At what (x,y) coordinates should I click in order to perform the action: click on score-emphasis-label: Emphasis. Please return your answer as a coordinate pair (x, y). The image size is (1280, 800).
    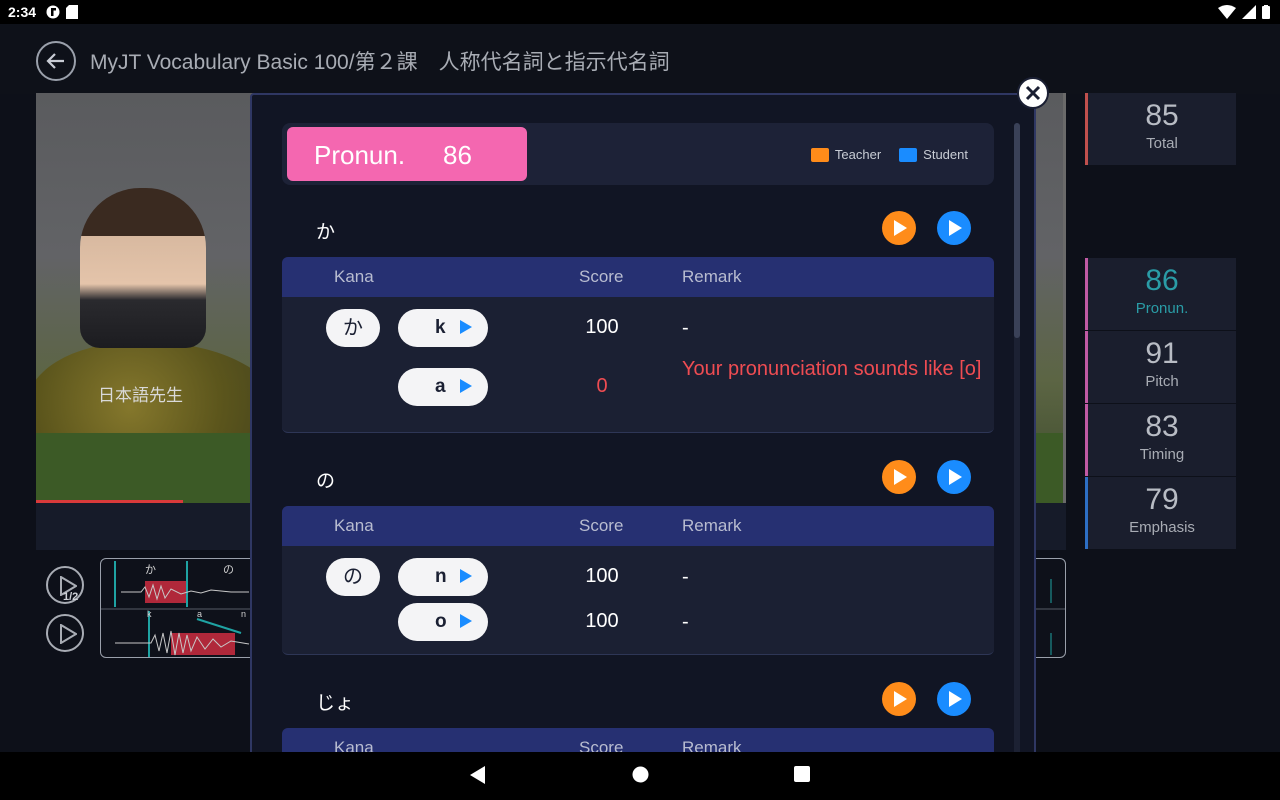
    Looking at the image, I should click on (1162, 527).